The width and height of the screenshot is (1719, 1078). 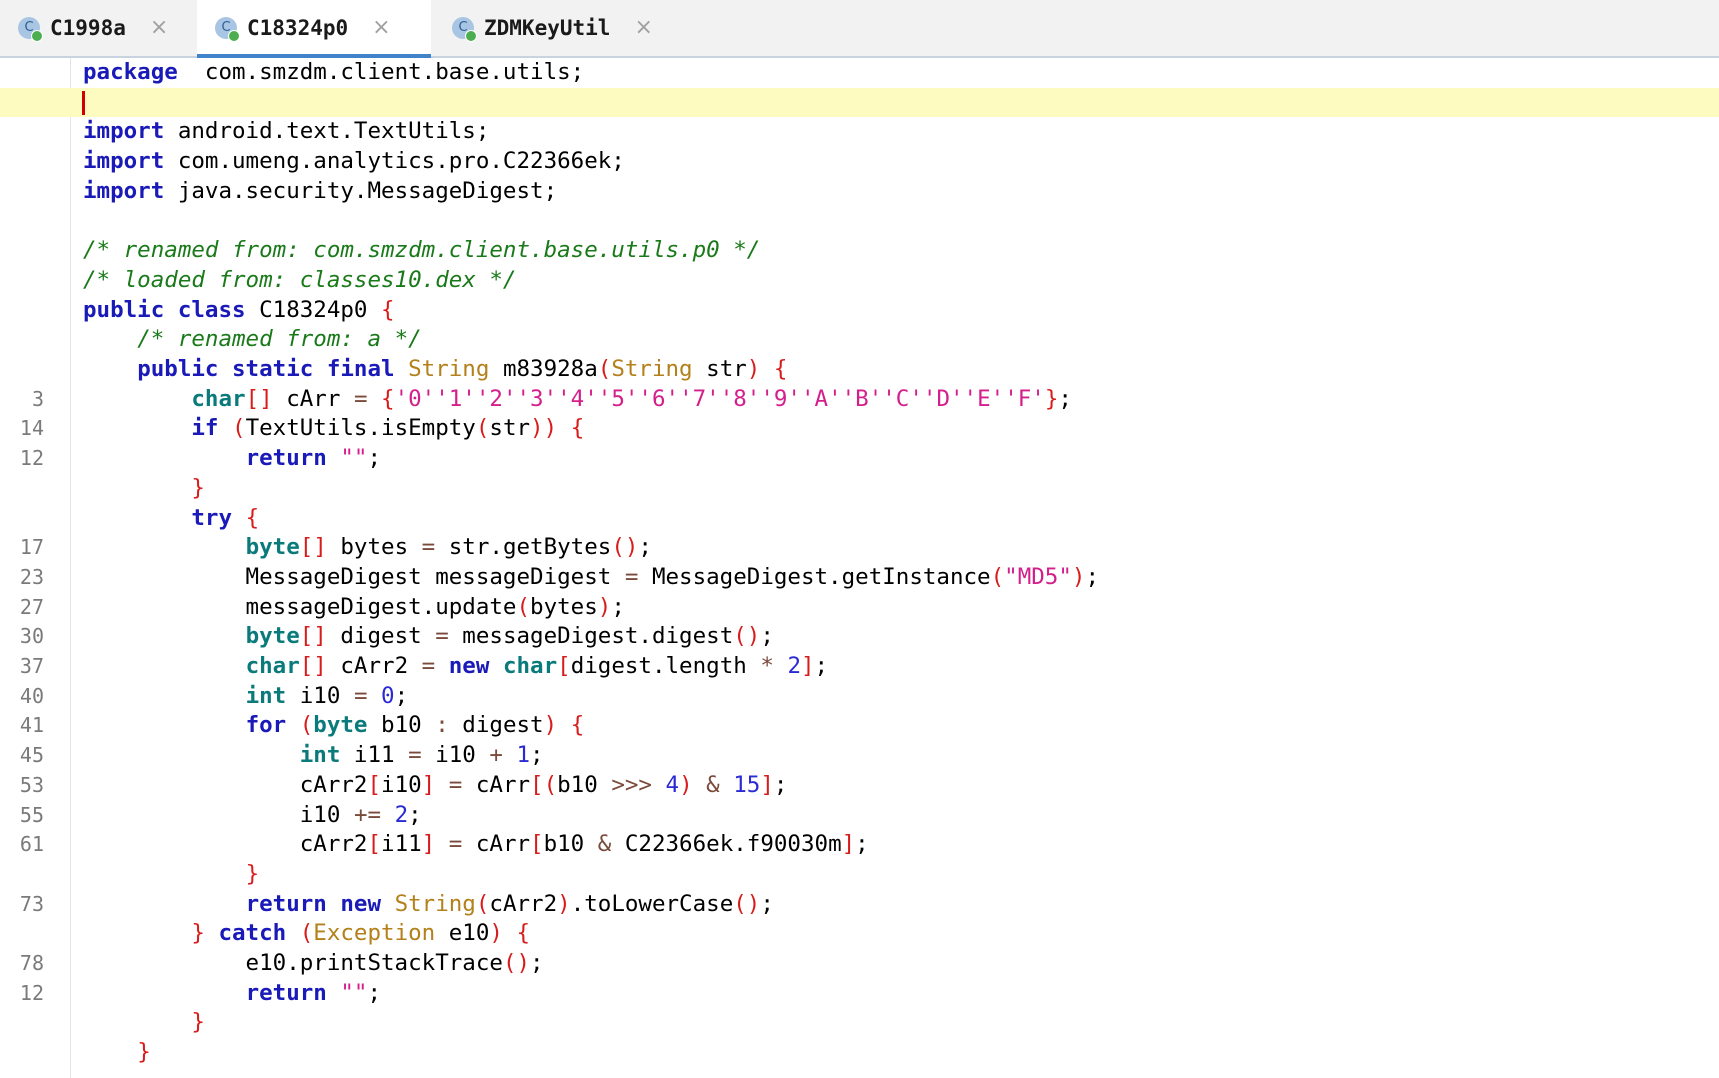 What do you see at coordinates (428, 844) in the screenshot?
I see `code-token: ]` at bounding box center [428, 844].